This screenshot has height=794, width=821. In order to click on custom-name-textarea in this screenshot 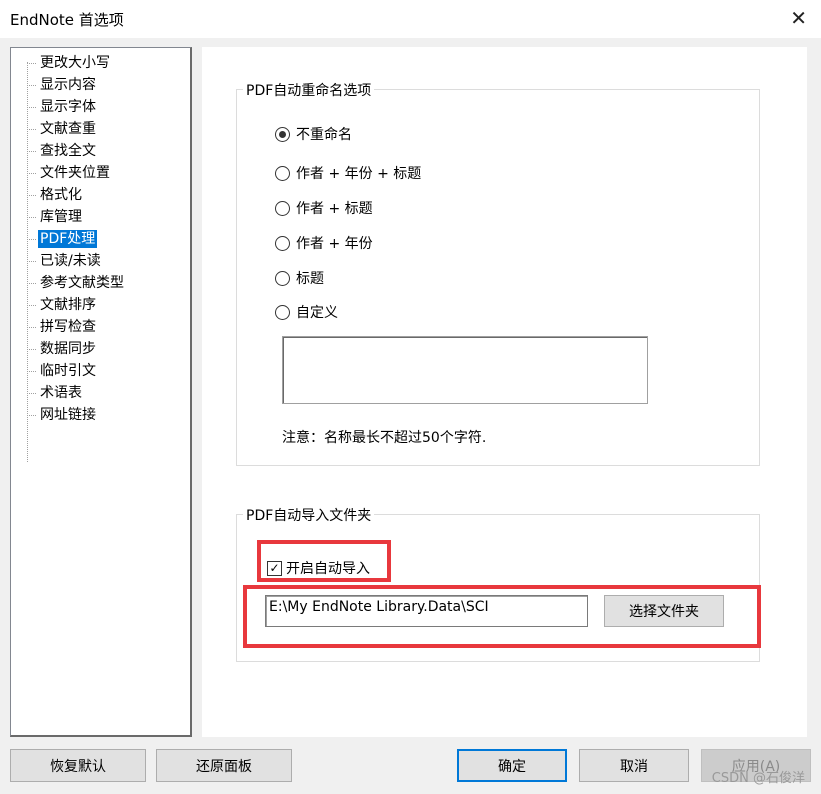, I will do `click(465, 370)`.